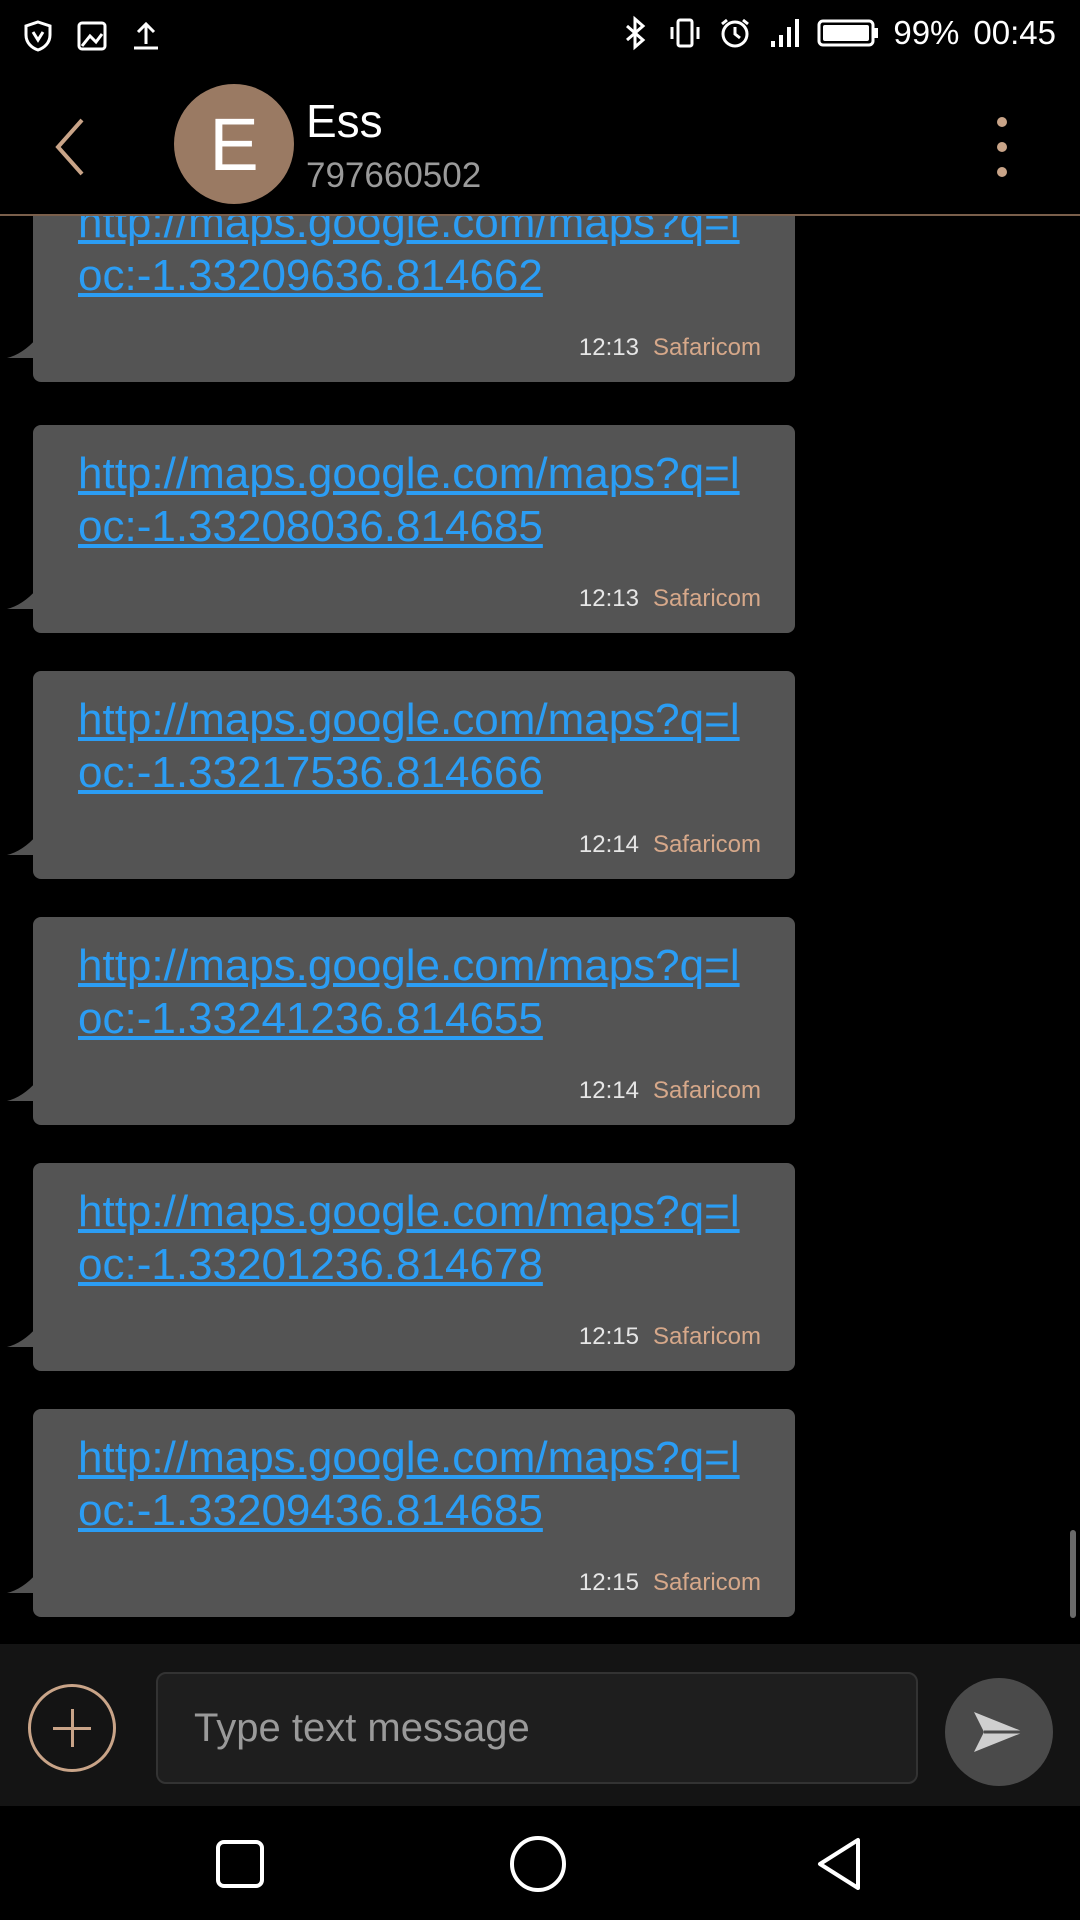 The image size is (1080, 1920). What do you see at coordinates (540, 146) in the screenshot?
I see `conversation-header: E Ess 797660502` at bounding box center [540, 146].